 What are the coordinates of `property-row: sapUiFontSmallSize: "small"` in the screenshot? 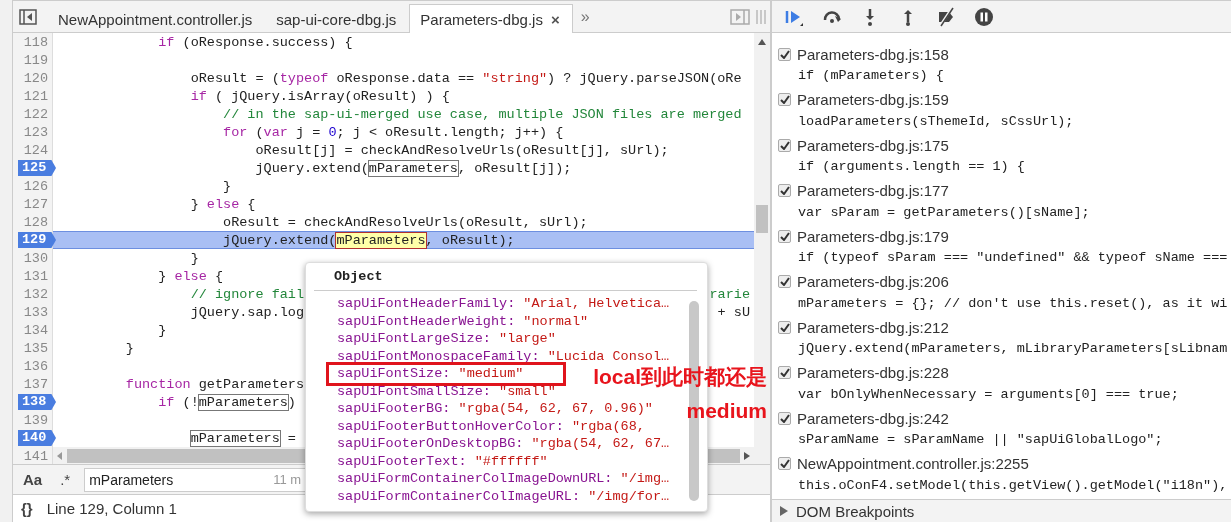 It's located at (446, 391).